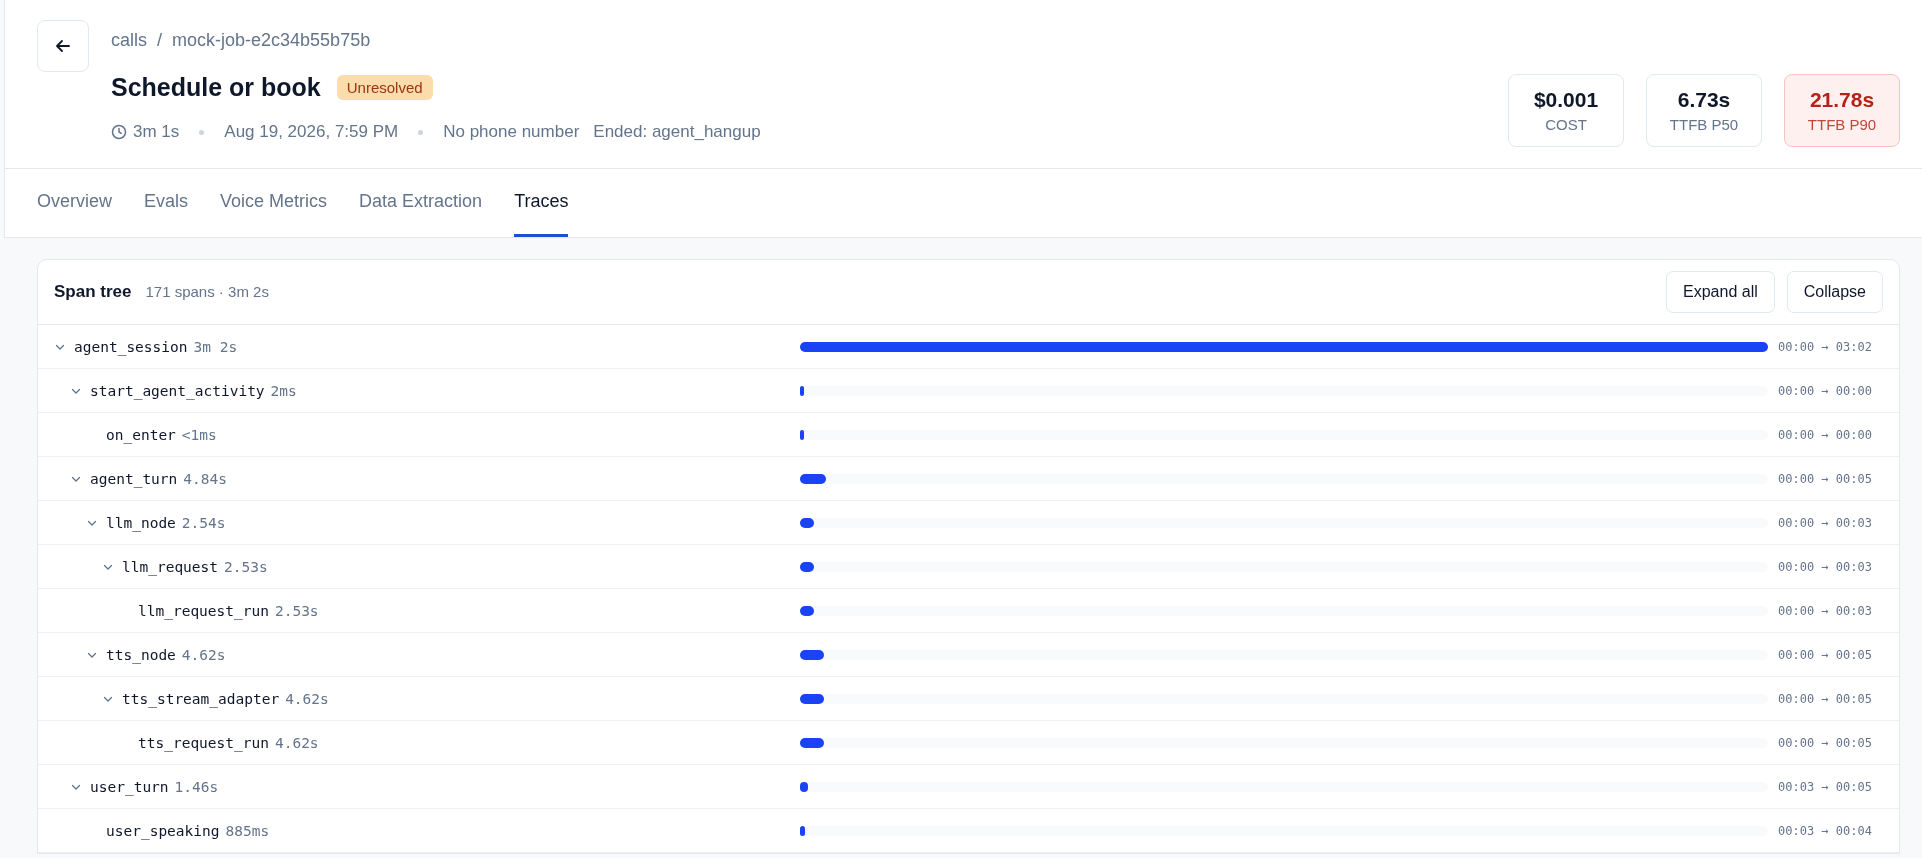  Describe the element at coordinates (93, 292) in the screenshot. I see `panel-title: Span tree` at that location.